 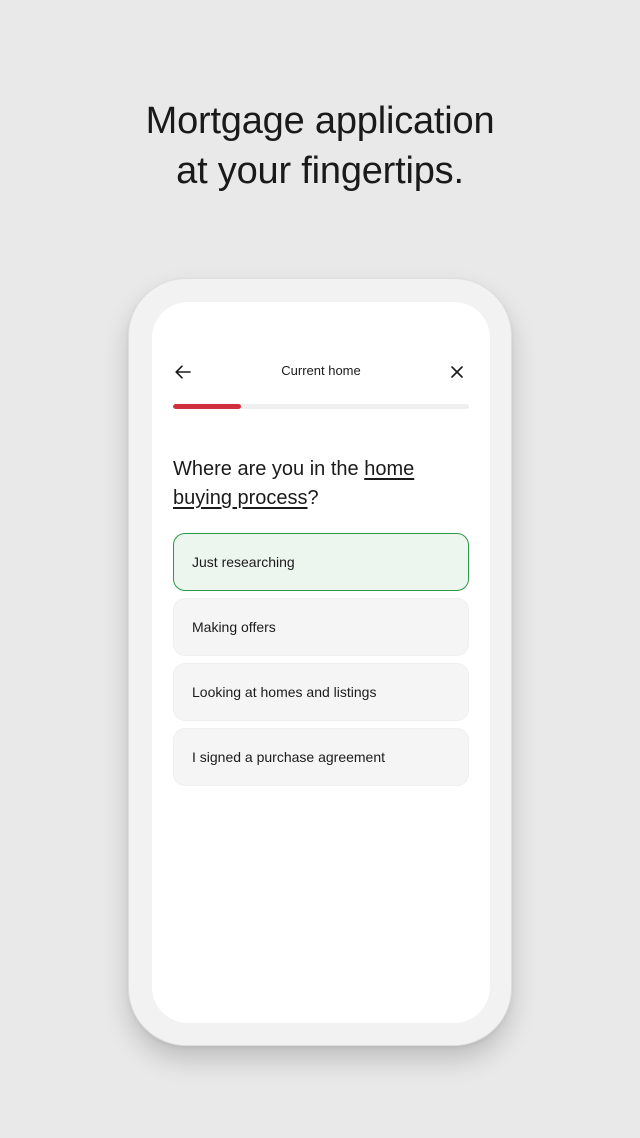 I want to click on headline-line-2: at your fingertips., so click(x=320, y=171).